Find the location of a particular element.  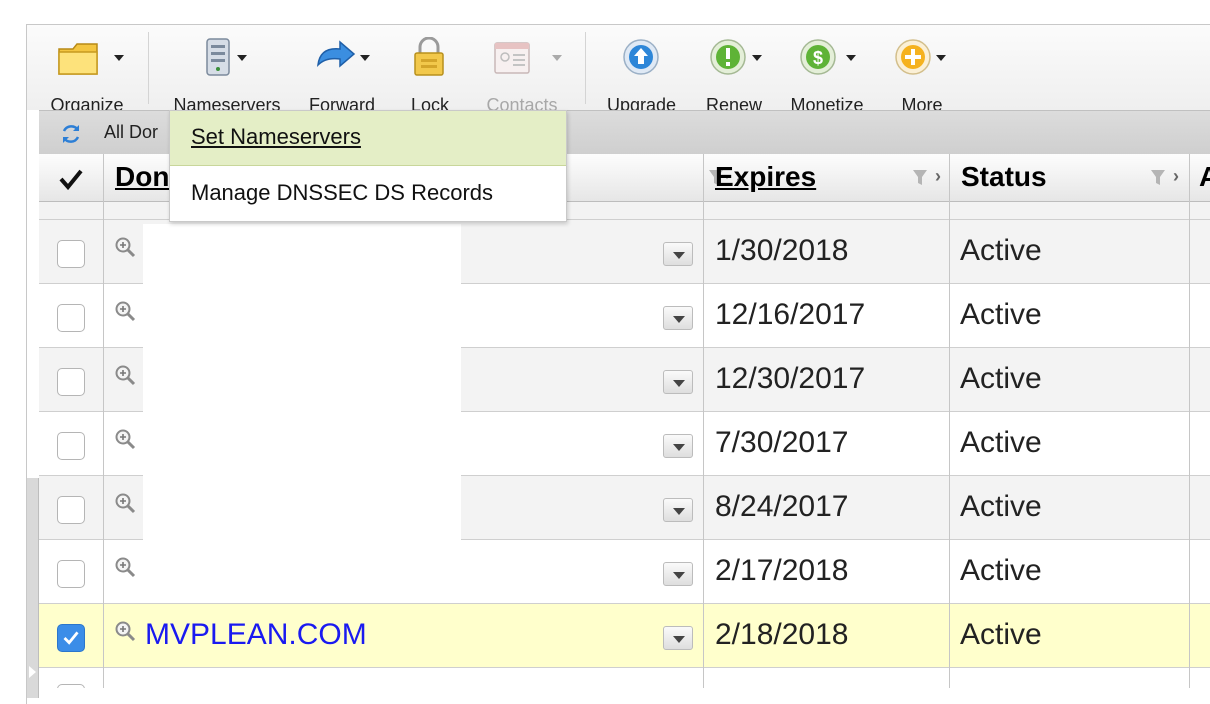

filter-label: All Dor is located at coordinates (131, 132).